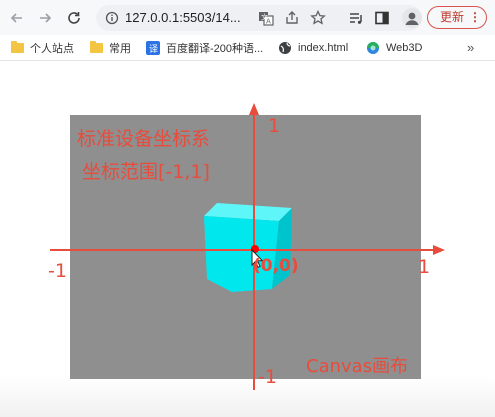 This screenshot has height=417, width=495. Describe the element at coordinates (274, 126) in the screenshot. I see `y-axis-positive-label: 1` at that location.